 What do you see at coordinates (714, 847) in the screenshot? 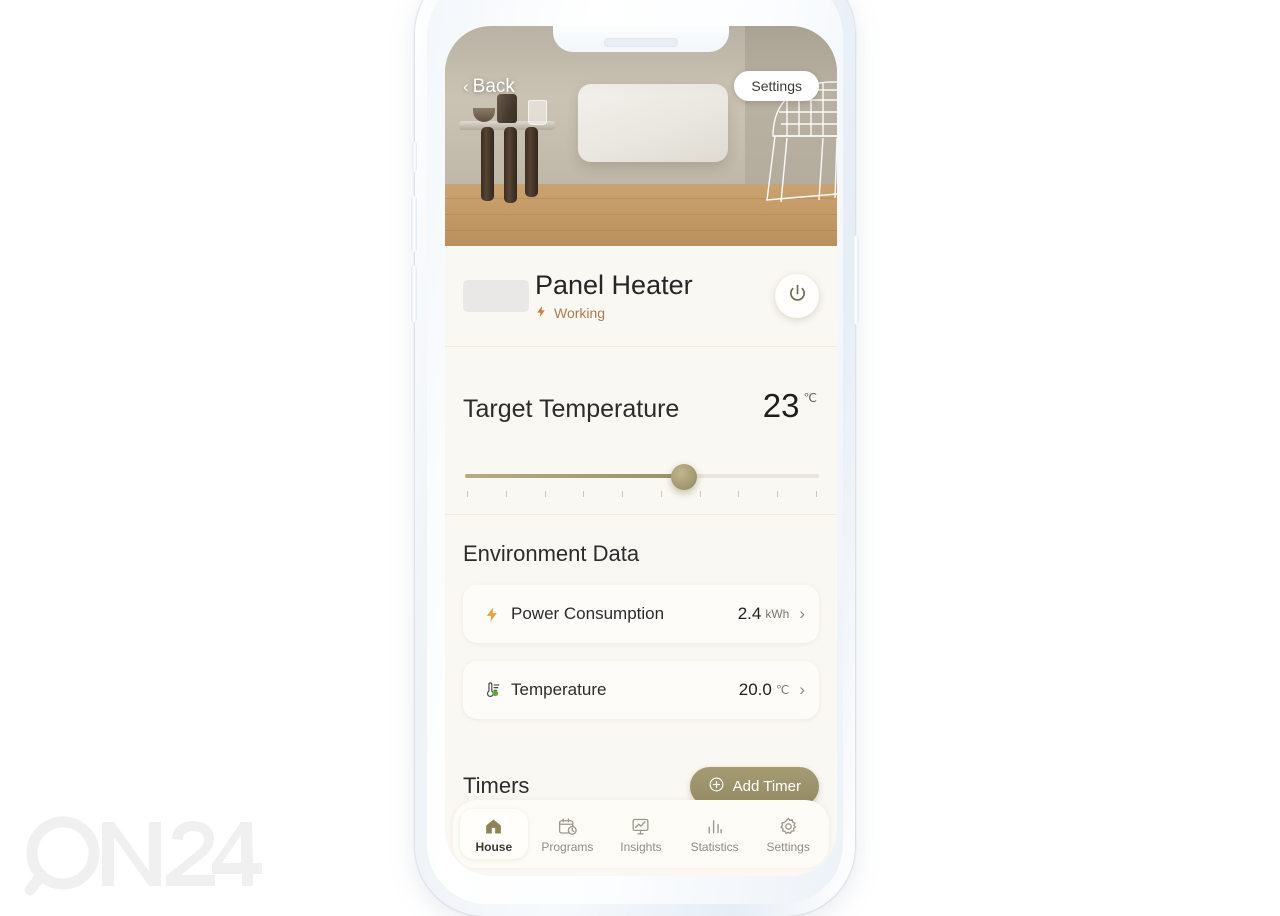
I see `tab-label: Statistics` at bounding box center [714, 847].